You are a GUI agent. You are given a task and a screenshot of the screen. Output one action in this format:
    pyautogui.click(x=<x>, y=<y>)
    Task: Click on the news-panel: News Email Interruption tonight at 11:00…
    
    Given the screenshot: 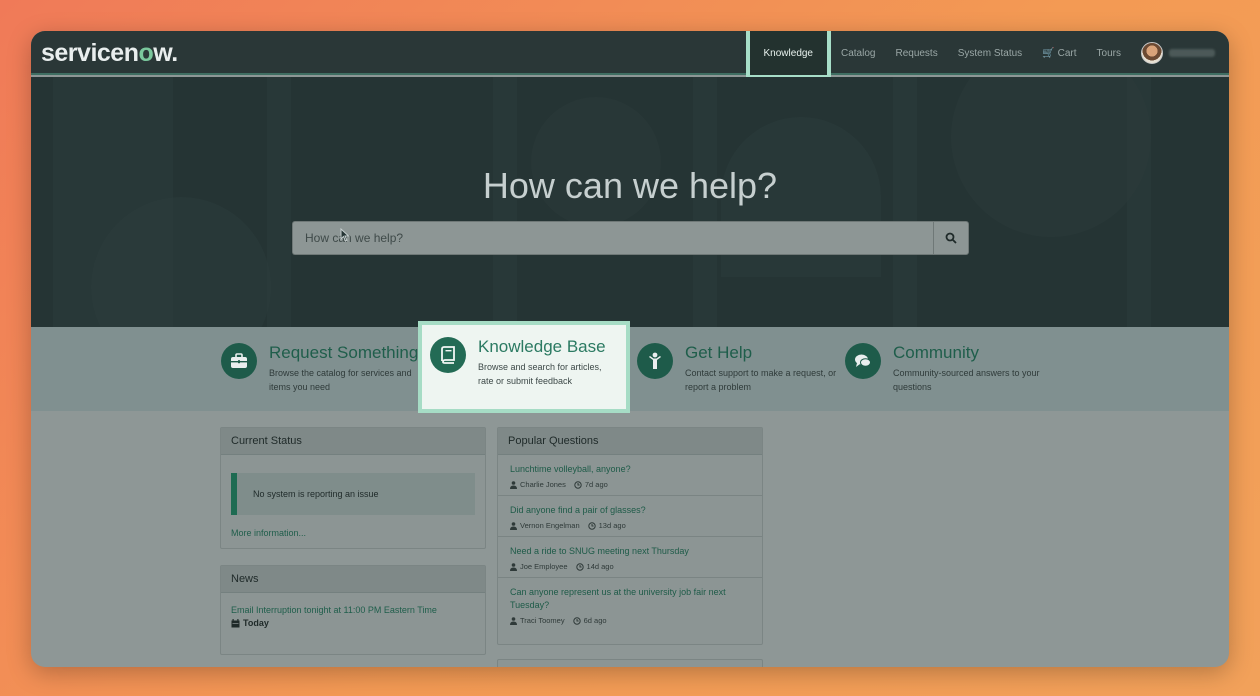 What is the action you would take?
    pyautogui.click(x=353, y=610)
    